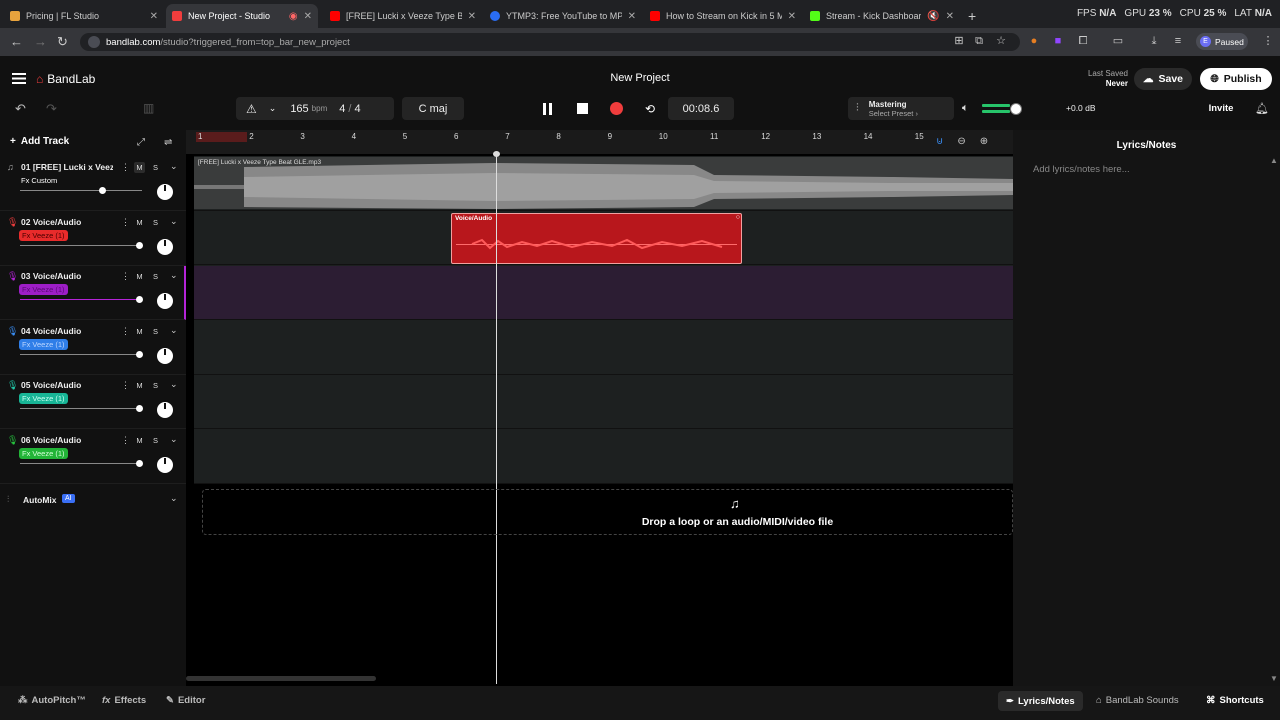 The height and width of the screenshot is (720, 1280). What do you see at coordinates (433, 108) in the screenshot?
I see `key-selector: C maj` at bounding box center [433, 108].